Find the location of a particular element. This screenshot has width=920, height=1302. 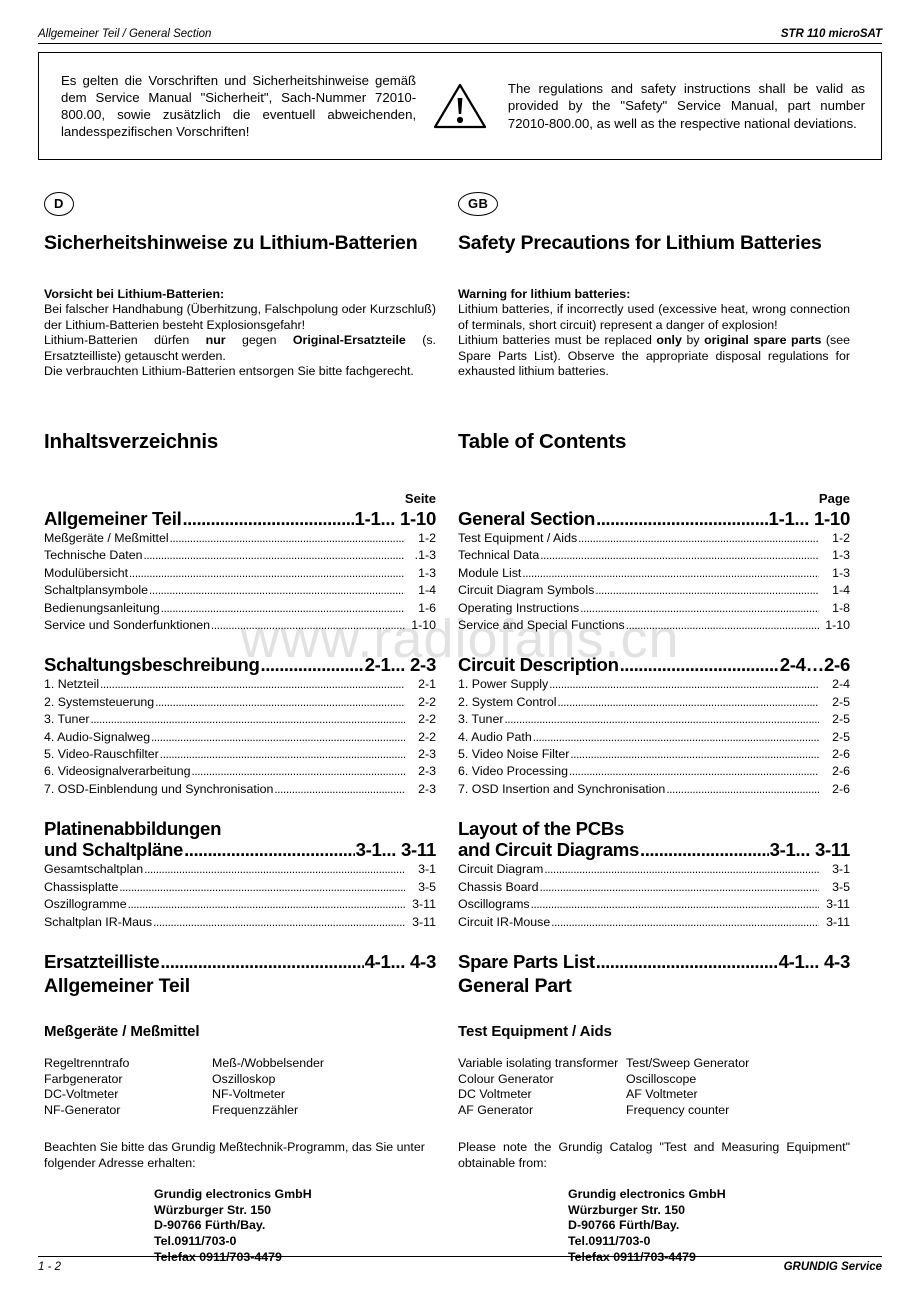

toc-item-page: 3-5 is located at coordinates (427, 886).